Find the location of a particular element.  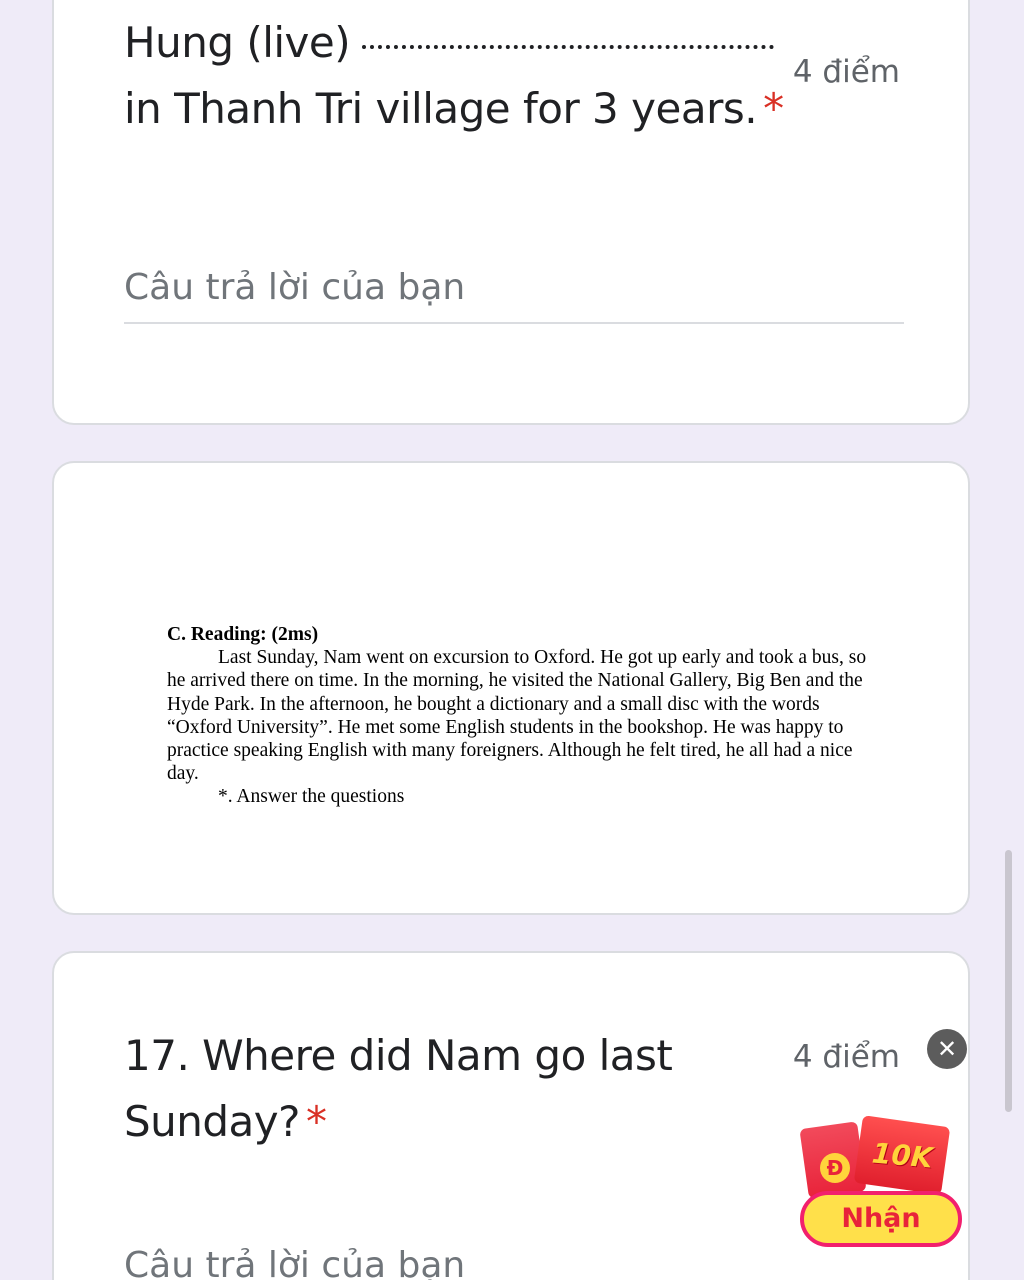

question-title-text: 17. Where did Nam go last Sunday? is located at coordinates (398, 1088).